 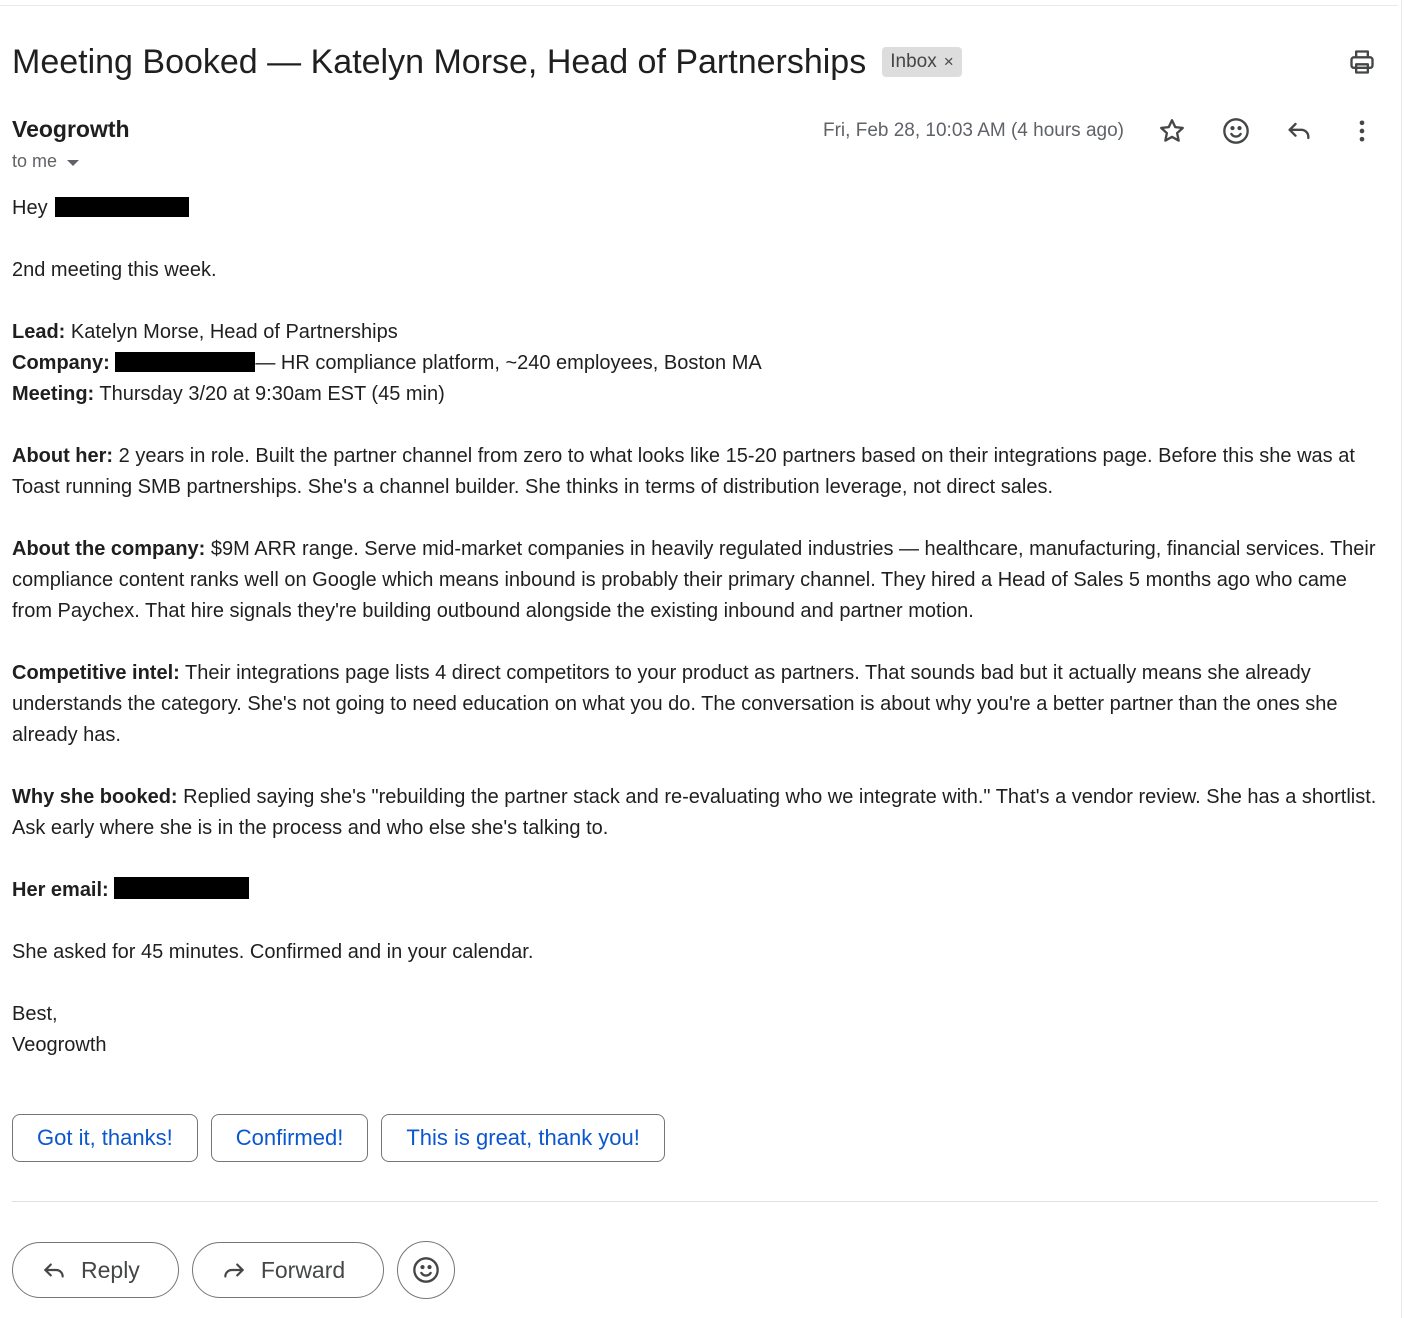 I want to click on right-edge-divider, so click(x=1401, y=659).